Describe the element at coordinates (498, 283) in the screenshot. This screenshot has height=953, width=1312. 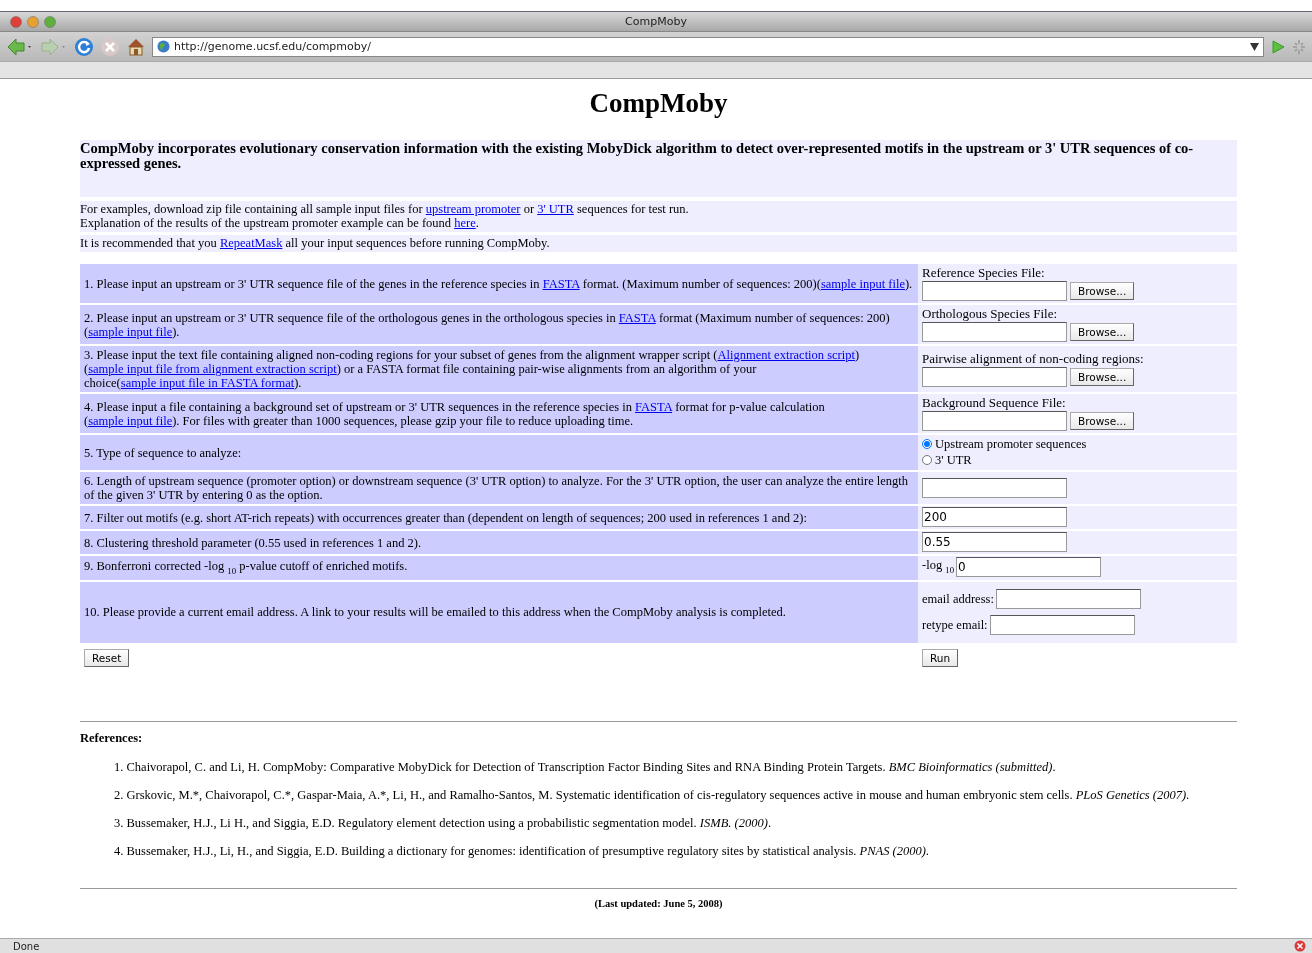
I see `question-text: 1. Please input an upstream or 3' UTR sequence file of the genes in the reference species in FASTA format. (Maximum number of sequences: 200)(sample input file).` at that location.